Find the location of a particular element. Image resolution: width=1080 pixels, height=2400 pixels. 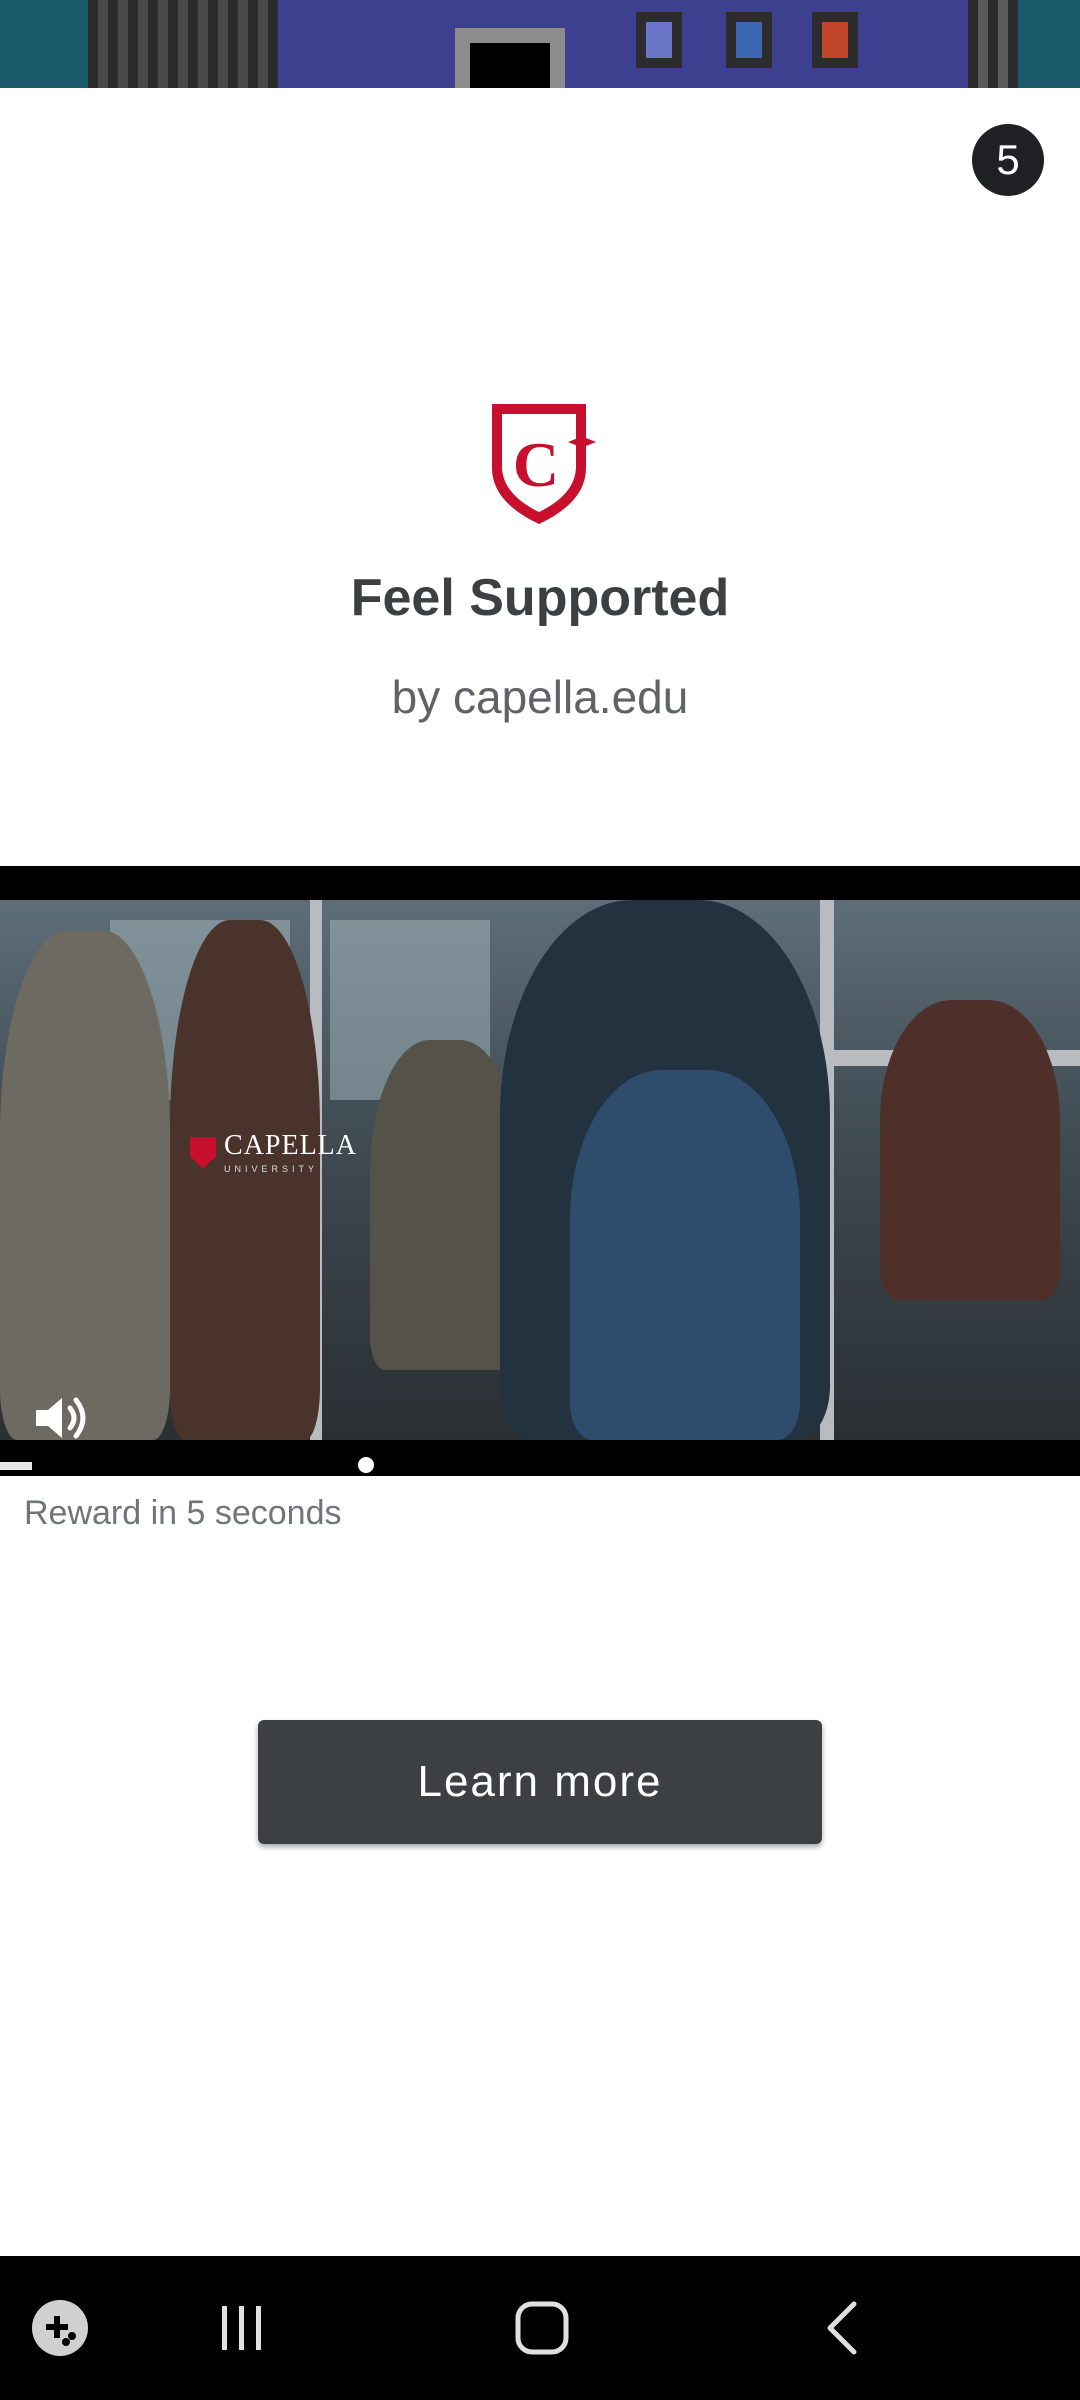

capella-shield-icon is located at coordinates (203, 1153).